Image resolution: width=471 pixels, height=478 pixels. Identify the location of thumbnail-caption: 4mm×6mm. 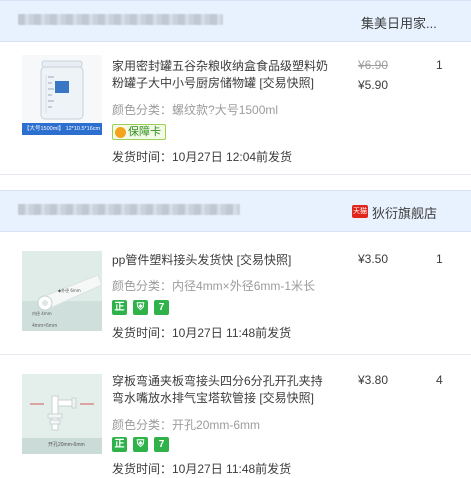
(45, 326).